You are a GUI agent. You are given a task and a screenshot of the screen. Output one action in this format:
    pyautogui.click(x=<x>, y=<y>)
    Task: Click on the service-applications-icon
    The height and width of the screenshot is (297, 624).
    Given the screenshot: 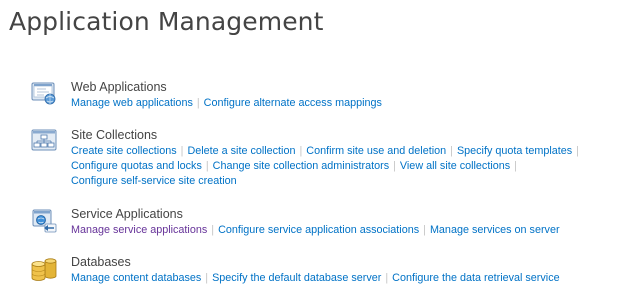 What is the action you would take?
    pyautogui.click(x=44, y=221)
    